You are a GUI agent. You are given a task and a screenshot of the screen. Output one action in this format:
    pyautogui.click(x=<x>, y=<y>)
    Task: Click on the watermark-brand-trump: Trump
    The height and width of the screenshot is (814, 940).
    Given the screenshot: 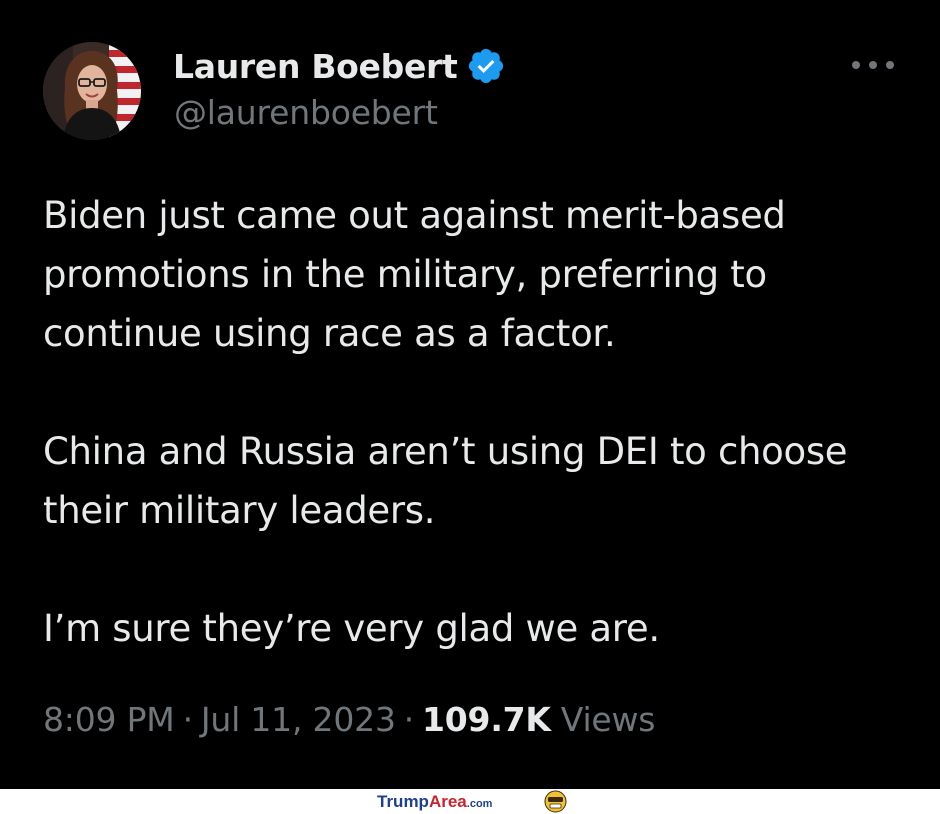 What is the action you would take?
    pyautogui.click(x=403, y=801)
    